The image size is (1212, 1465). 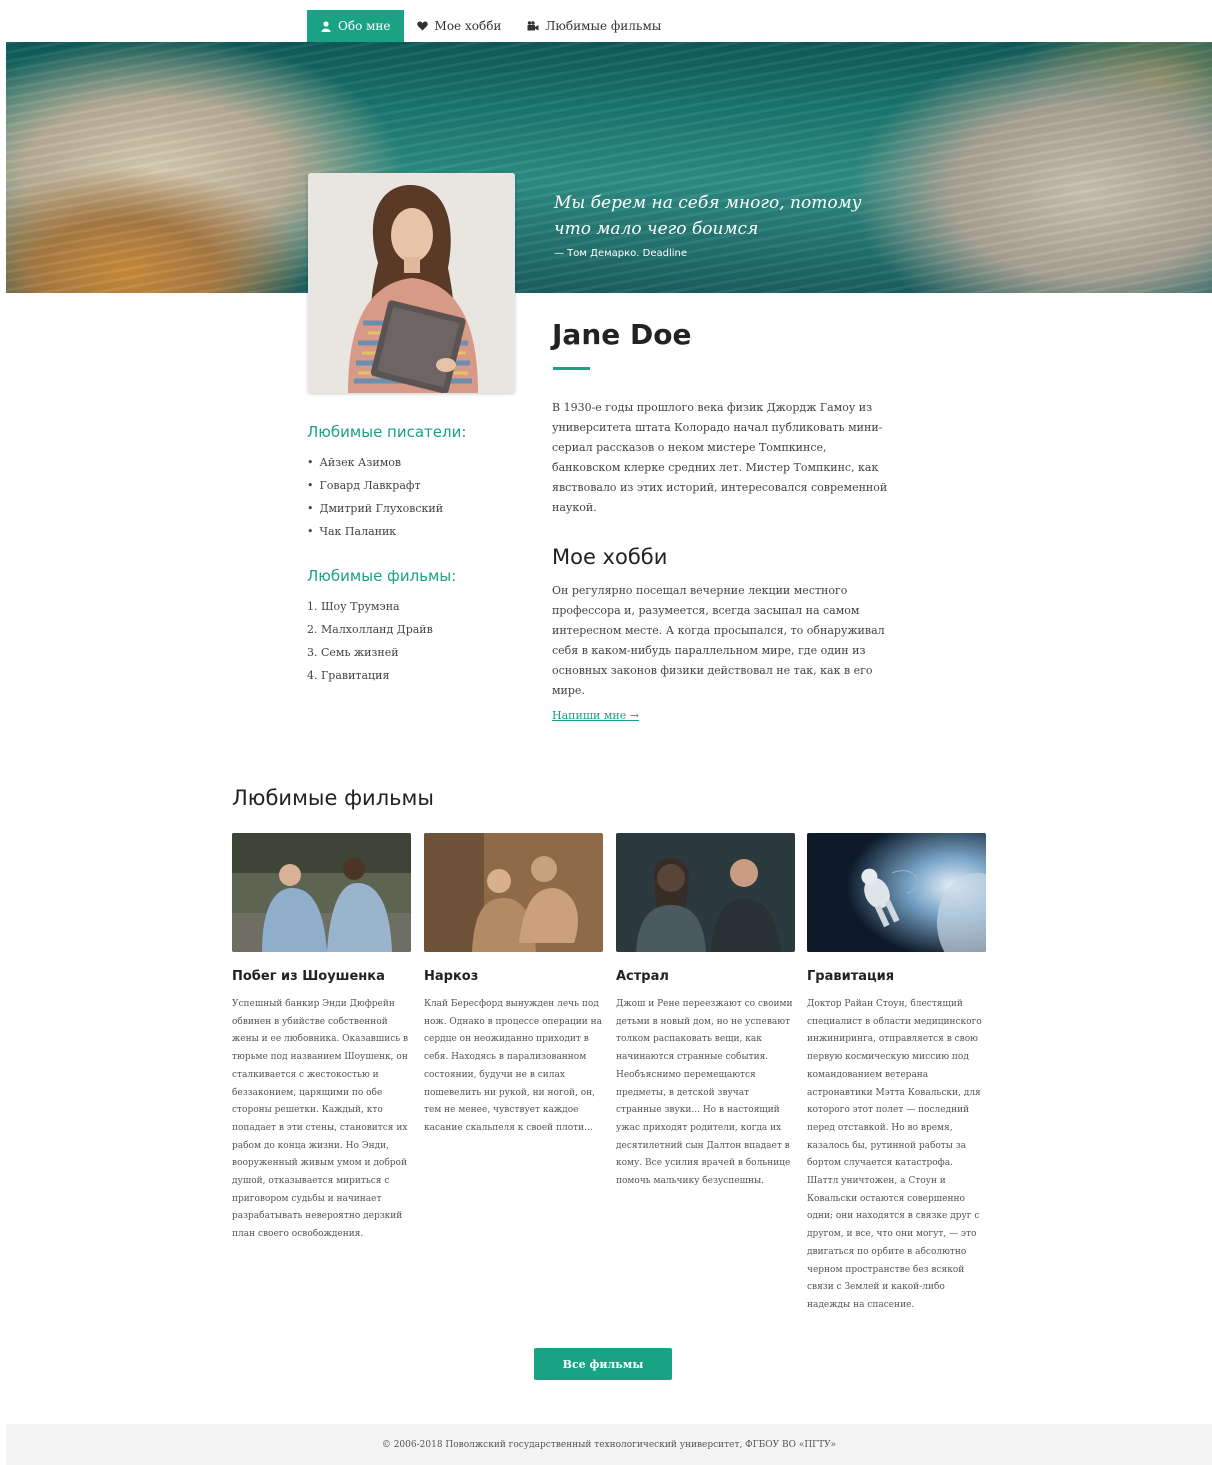 I want to click on nav-item-label: Любимые фильмы, so click(x=603, y=26).